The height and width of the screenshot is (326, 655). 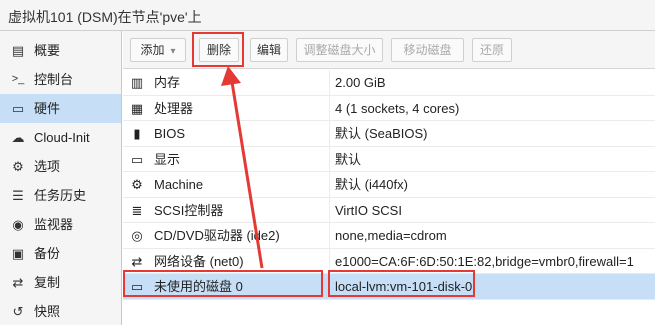 I want to click on chip-icon: ▮, so click(x=137, y=133).